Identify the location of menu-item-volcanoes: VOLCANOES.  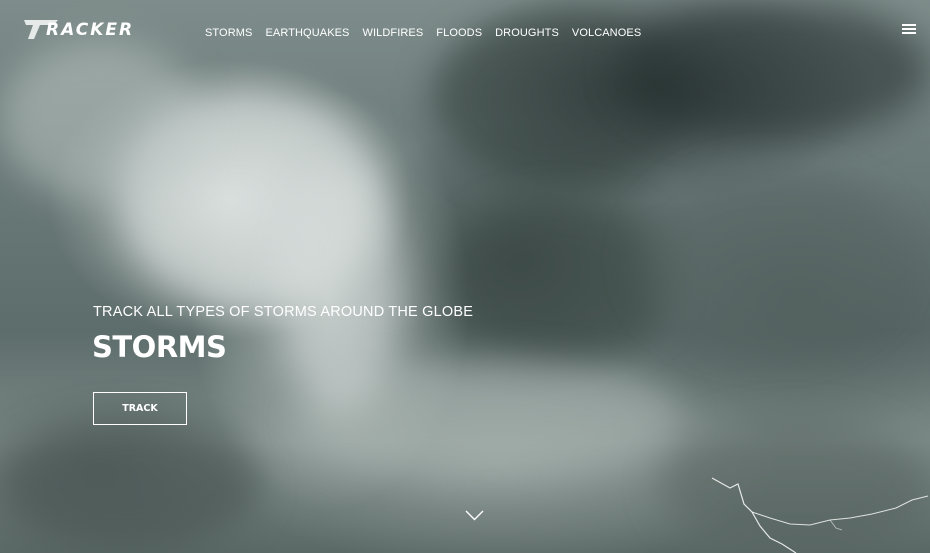
(606, 32).